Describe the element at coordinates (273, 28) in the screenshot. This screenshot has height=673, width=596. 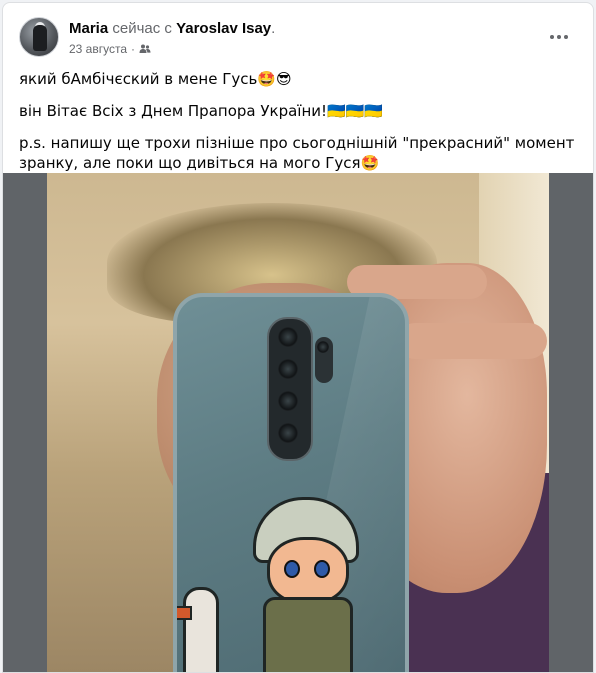
I see `tagged-suffix: .` at that location.